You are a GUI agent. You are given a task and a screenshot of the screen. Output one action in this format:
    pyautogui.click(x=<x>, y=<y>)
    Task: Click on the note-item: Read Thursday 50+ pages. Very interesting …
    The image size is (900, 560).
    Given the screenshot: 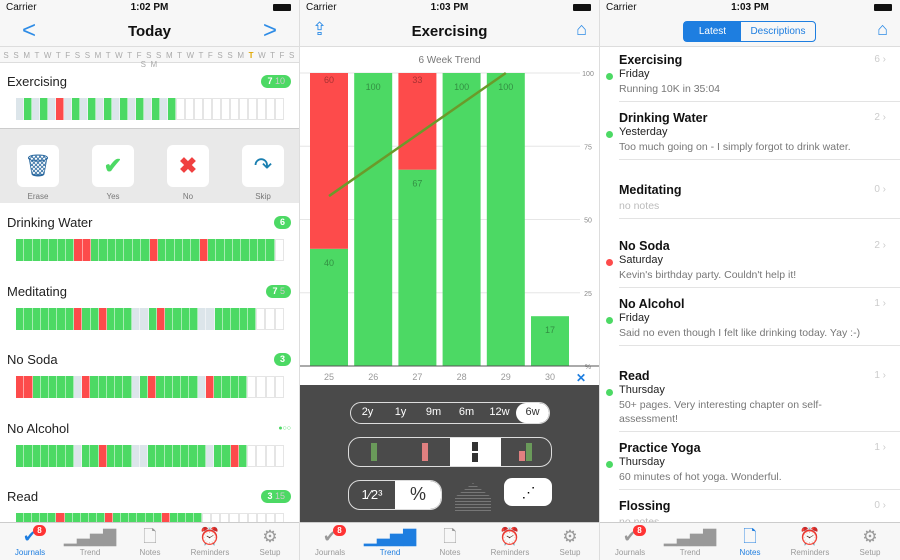 What is the action you would take?
    pyautogui.click(x=753, y=398)
    